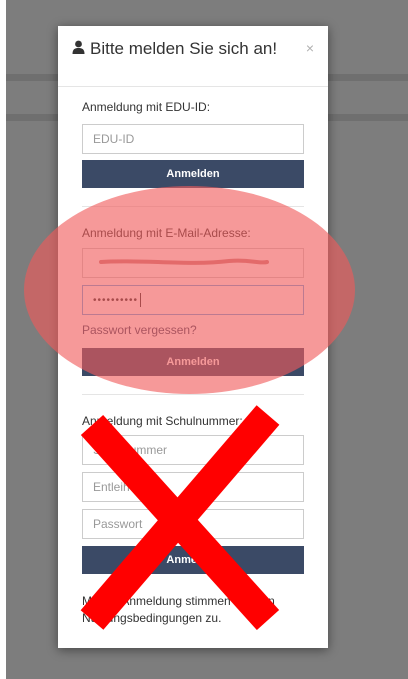 The width and height of the screenshot is (408, 679). Describe the element at coordinates (78, 49) in the screenshot. I see `user-icon` at that location.